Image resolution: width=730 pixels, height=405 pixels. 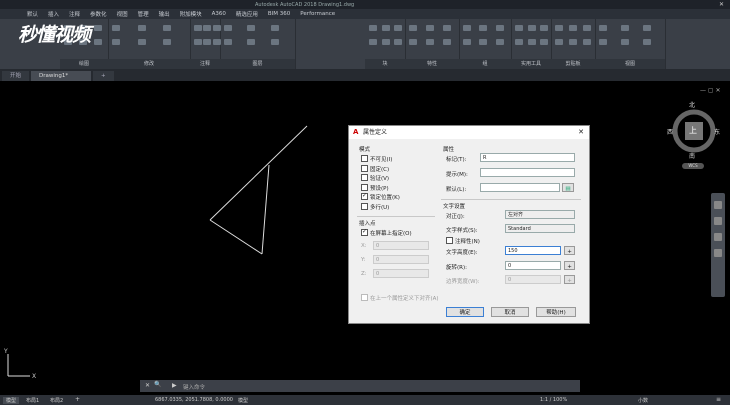 I want to click on default-input, so click(x=520, y=187).